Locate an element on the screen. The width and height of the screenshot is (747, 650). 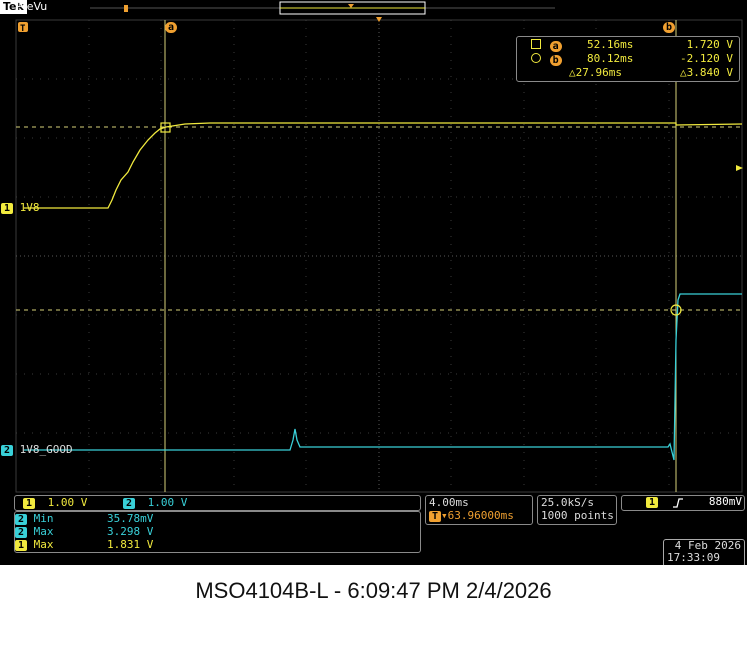
ch2-label: 1V8_GOOD is located at coordinates (46, 449).